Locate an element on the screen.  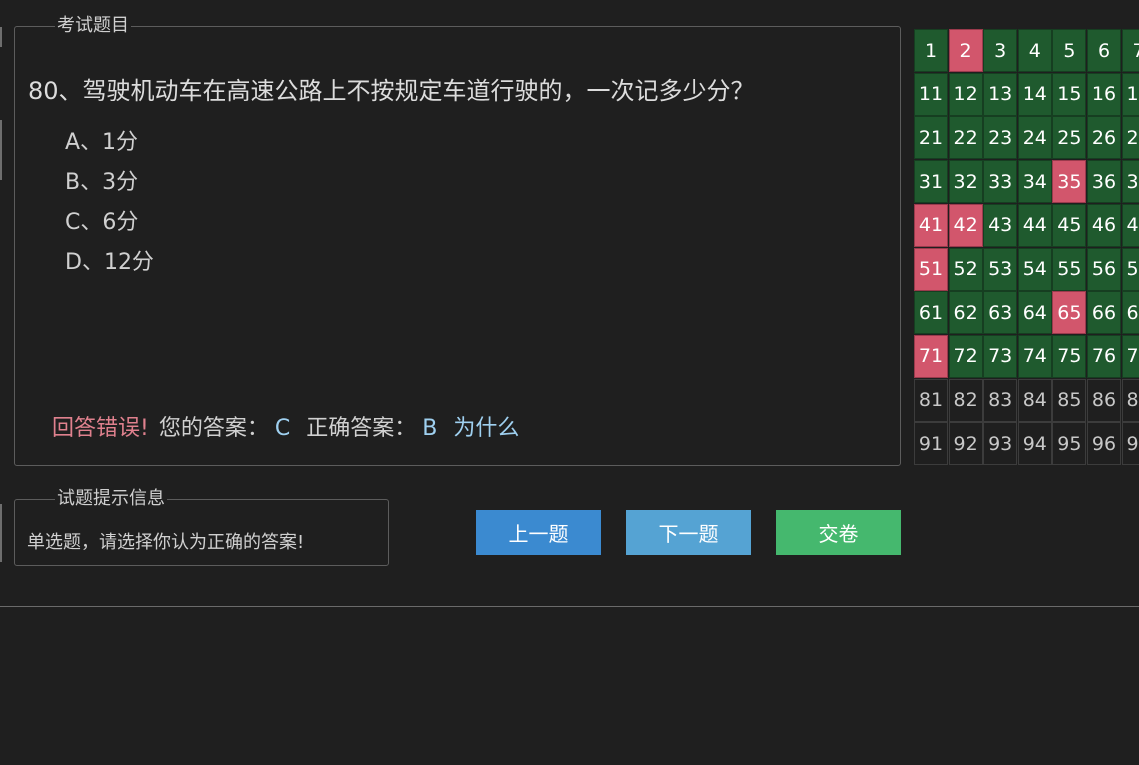
question-cell-46: 46 is located at coordinates (1104, 225).